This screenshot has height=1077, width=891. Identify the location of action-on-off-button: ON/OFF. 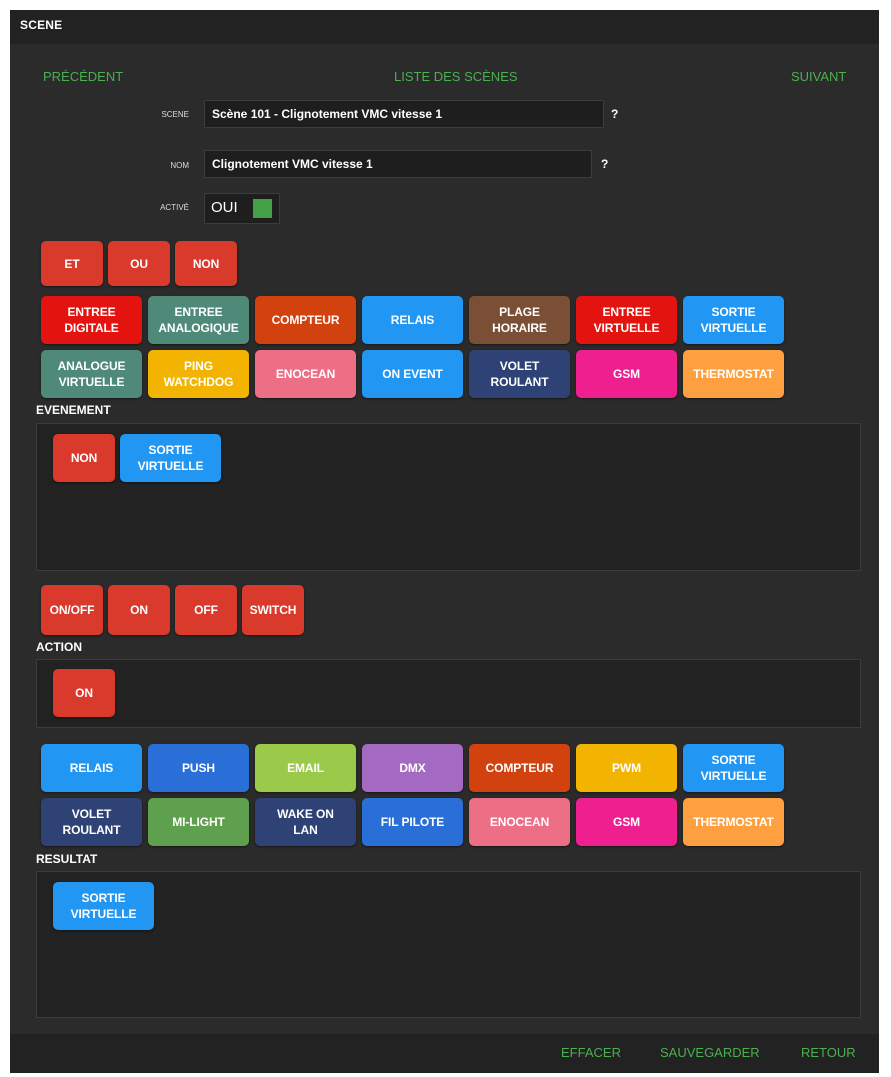
(72, 610).